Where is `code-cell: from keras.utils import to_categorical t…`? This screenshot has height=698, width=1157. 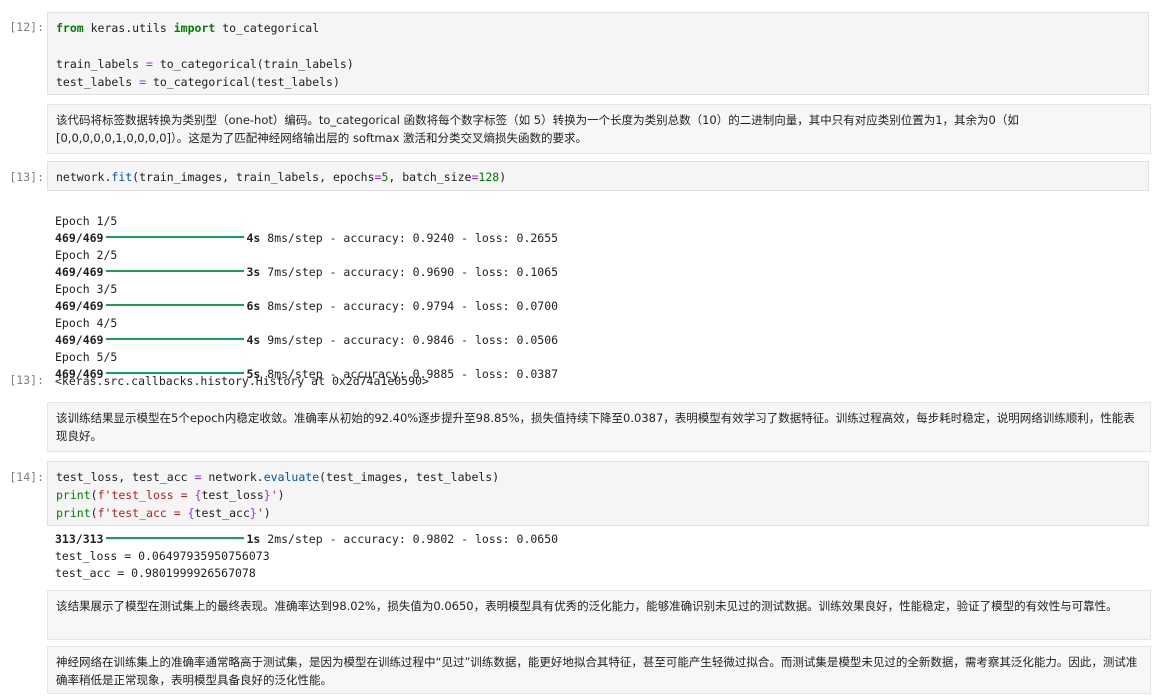 code-cell: from keras.utils import to_categorical t… is located at coordinates (598, 53).